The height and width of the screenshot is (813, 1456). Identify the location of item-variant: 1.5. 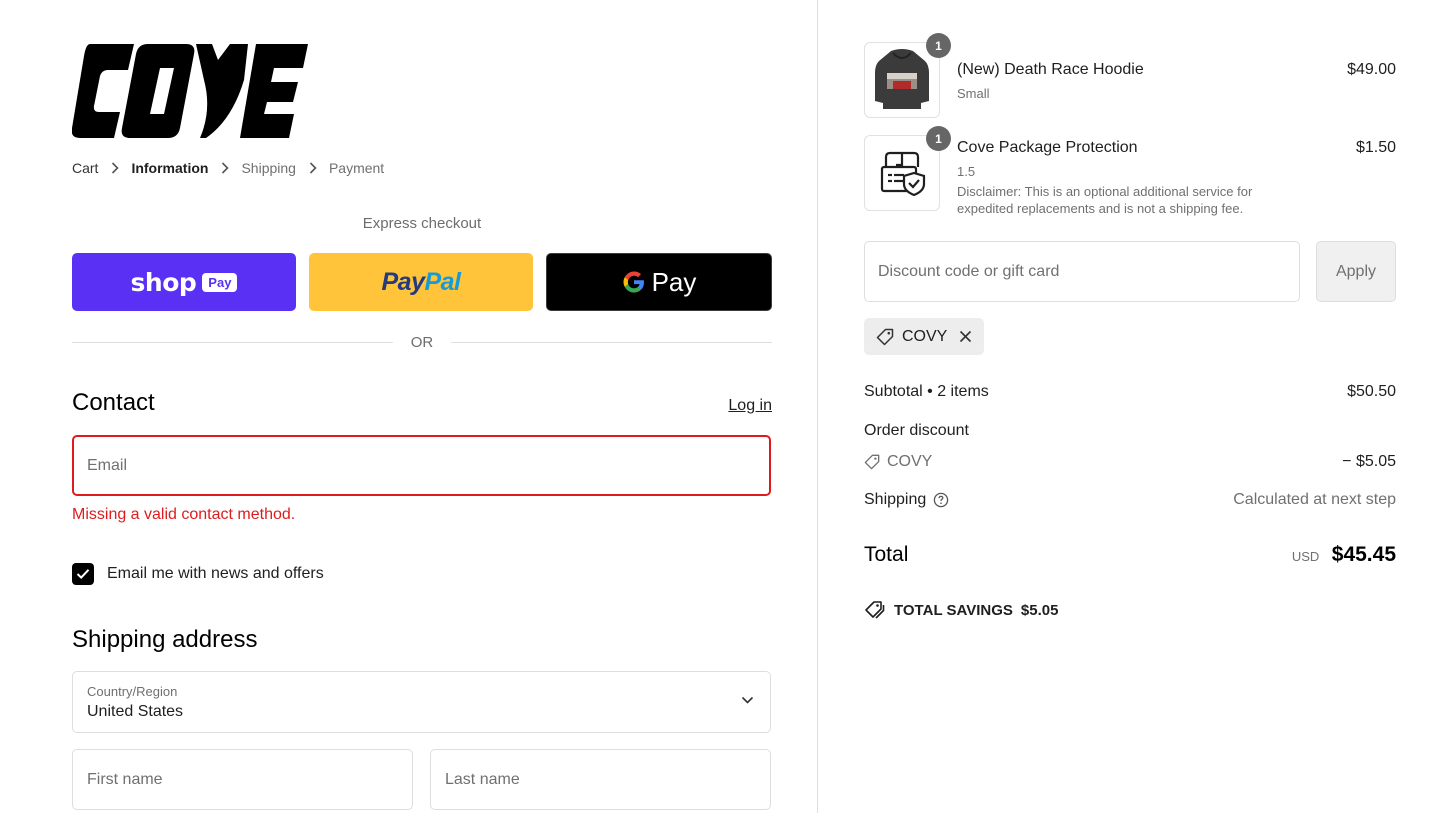
(966, 171).